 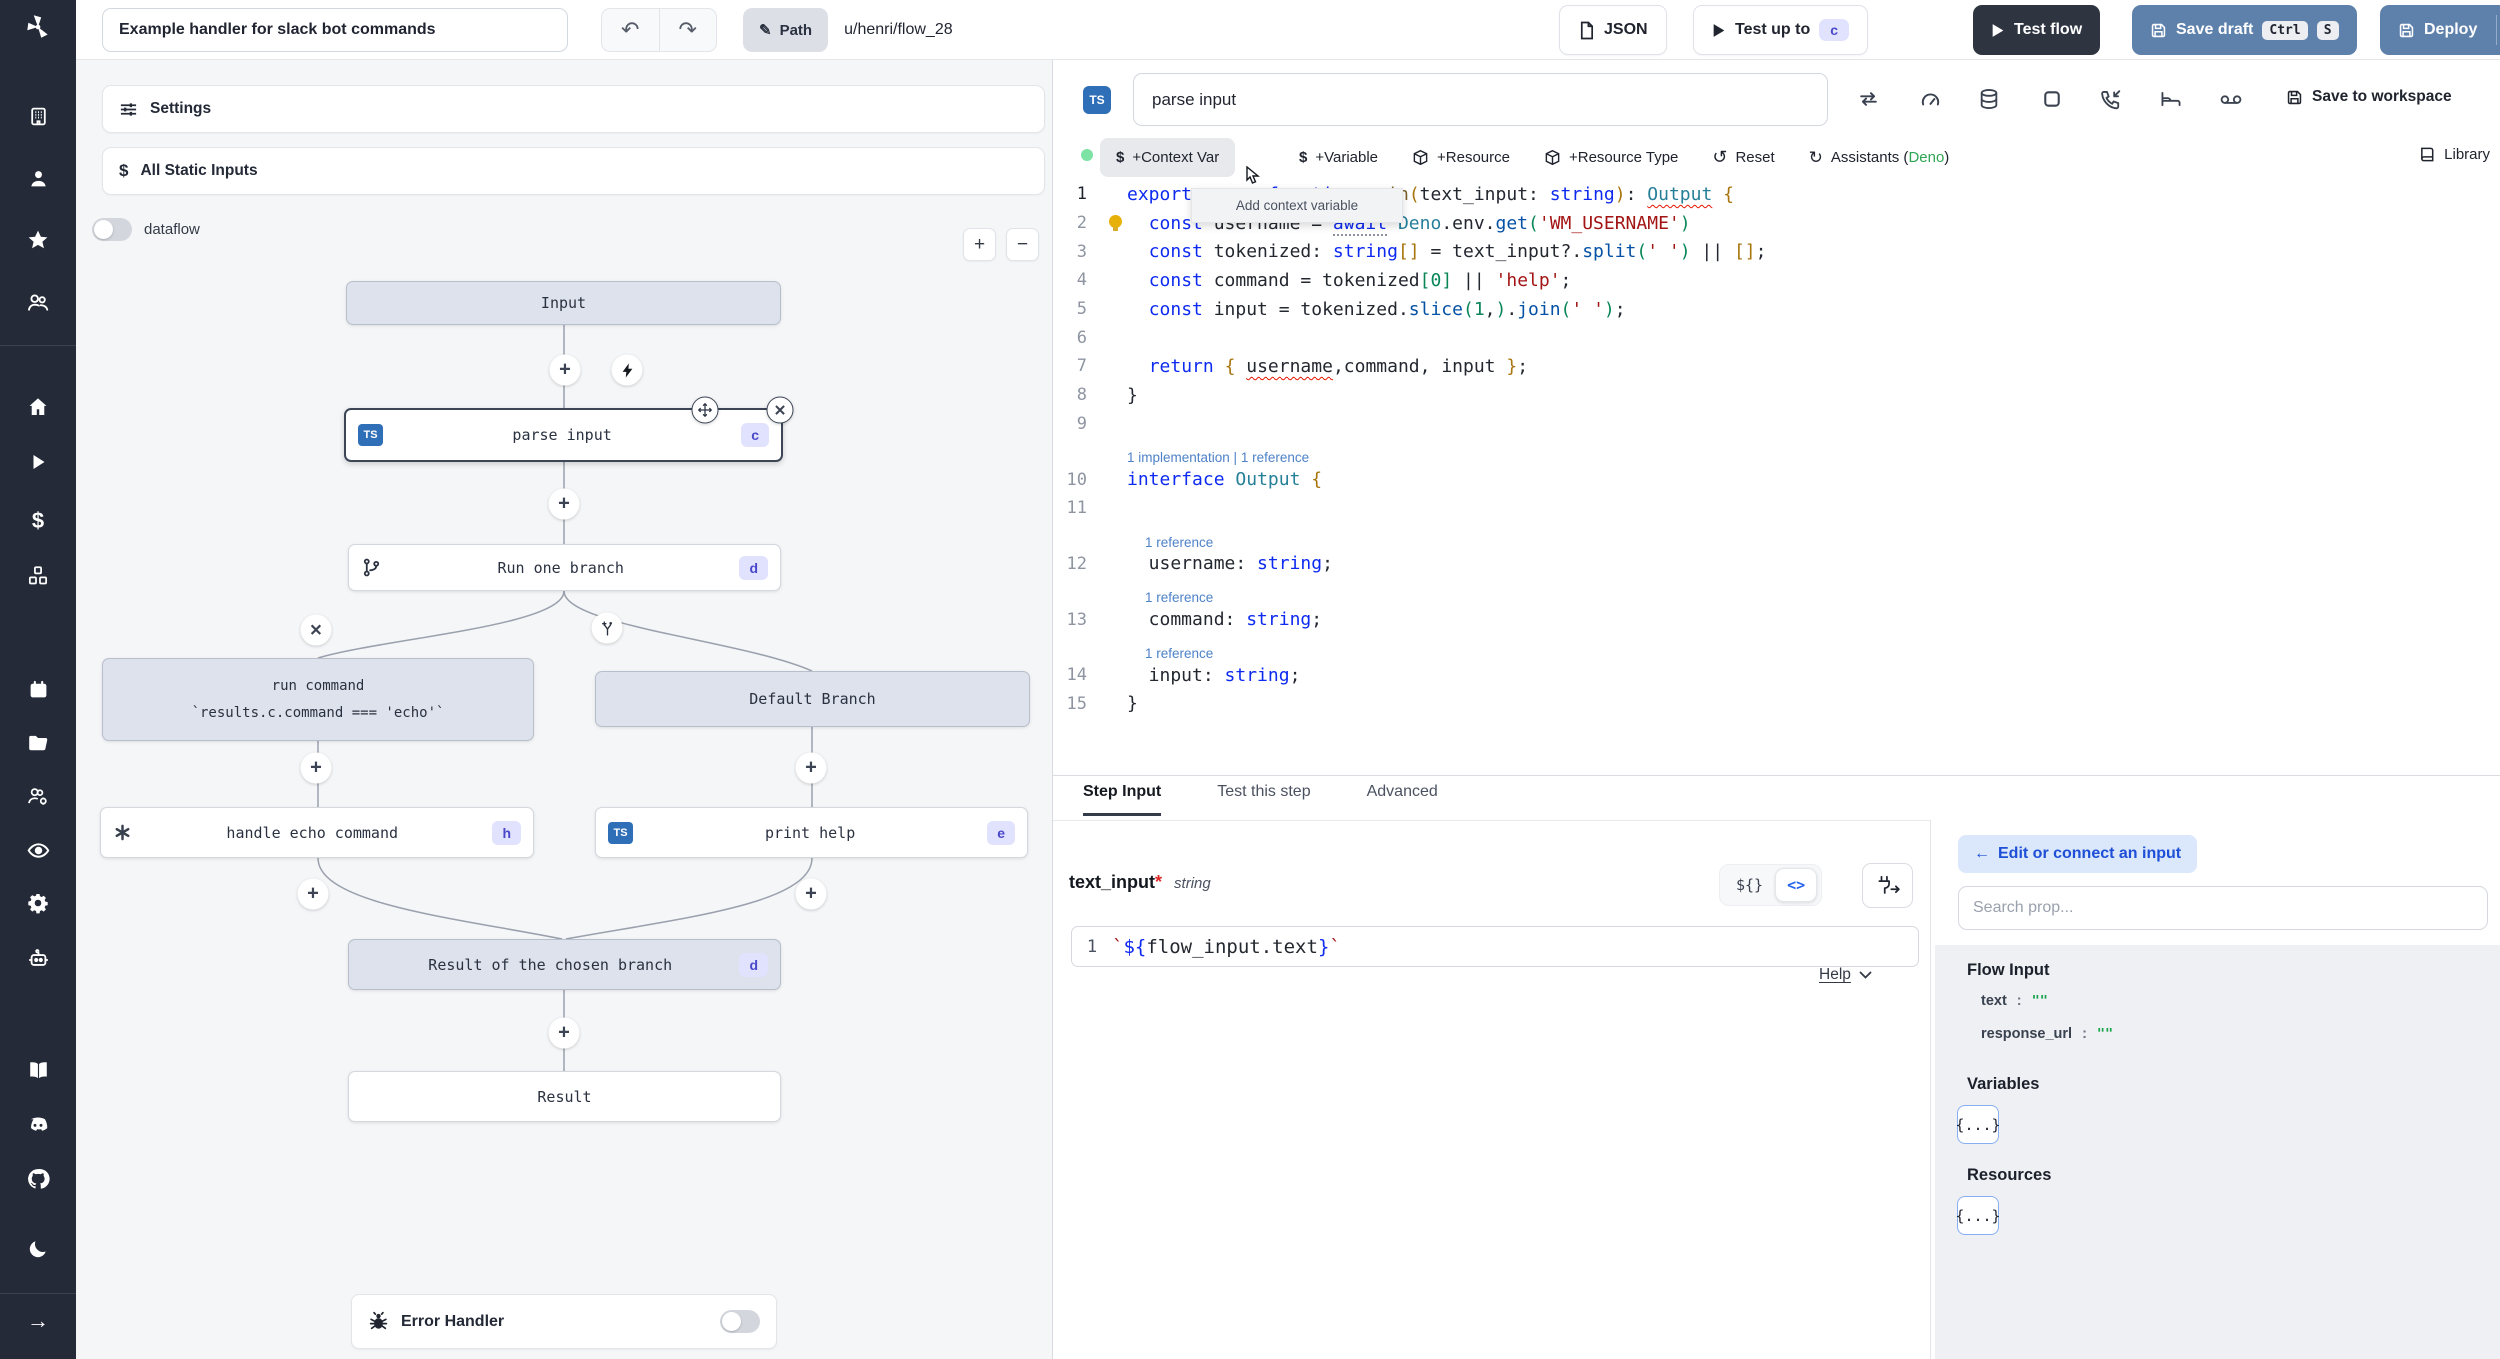 I want to click on prop-response-url: response_url: "", so click(x=2047, y=1034).